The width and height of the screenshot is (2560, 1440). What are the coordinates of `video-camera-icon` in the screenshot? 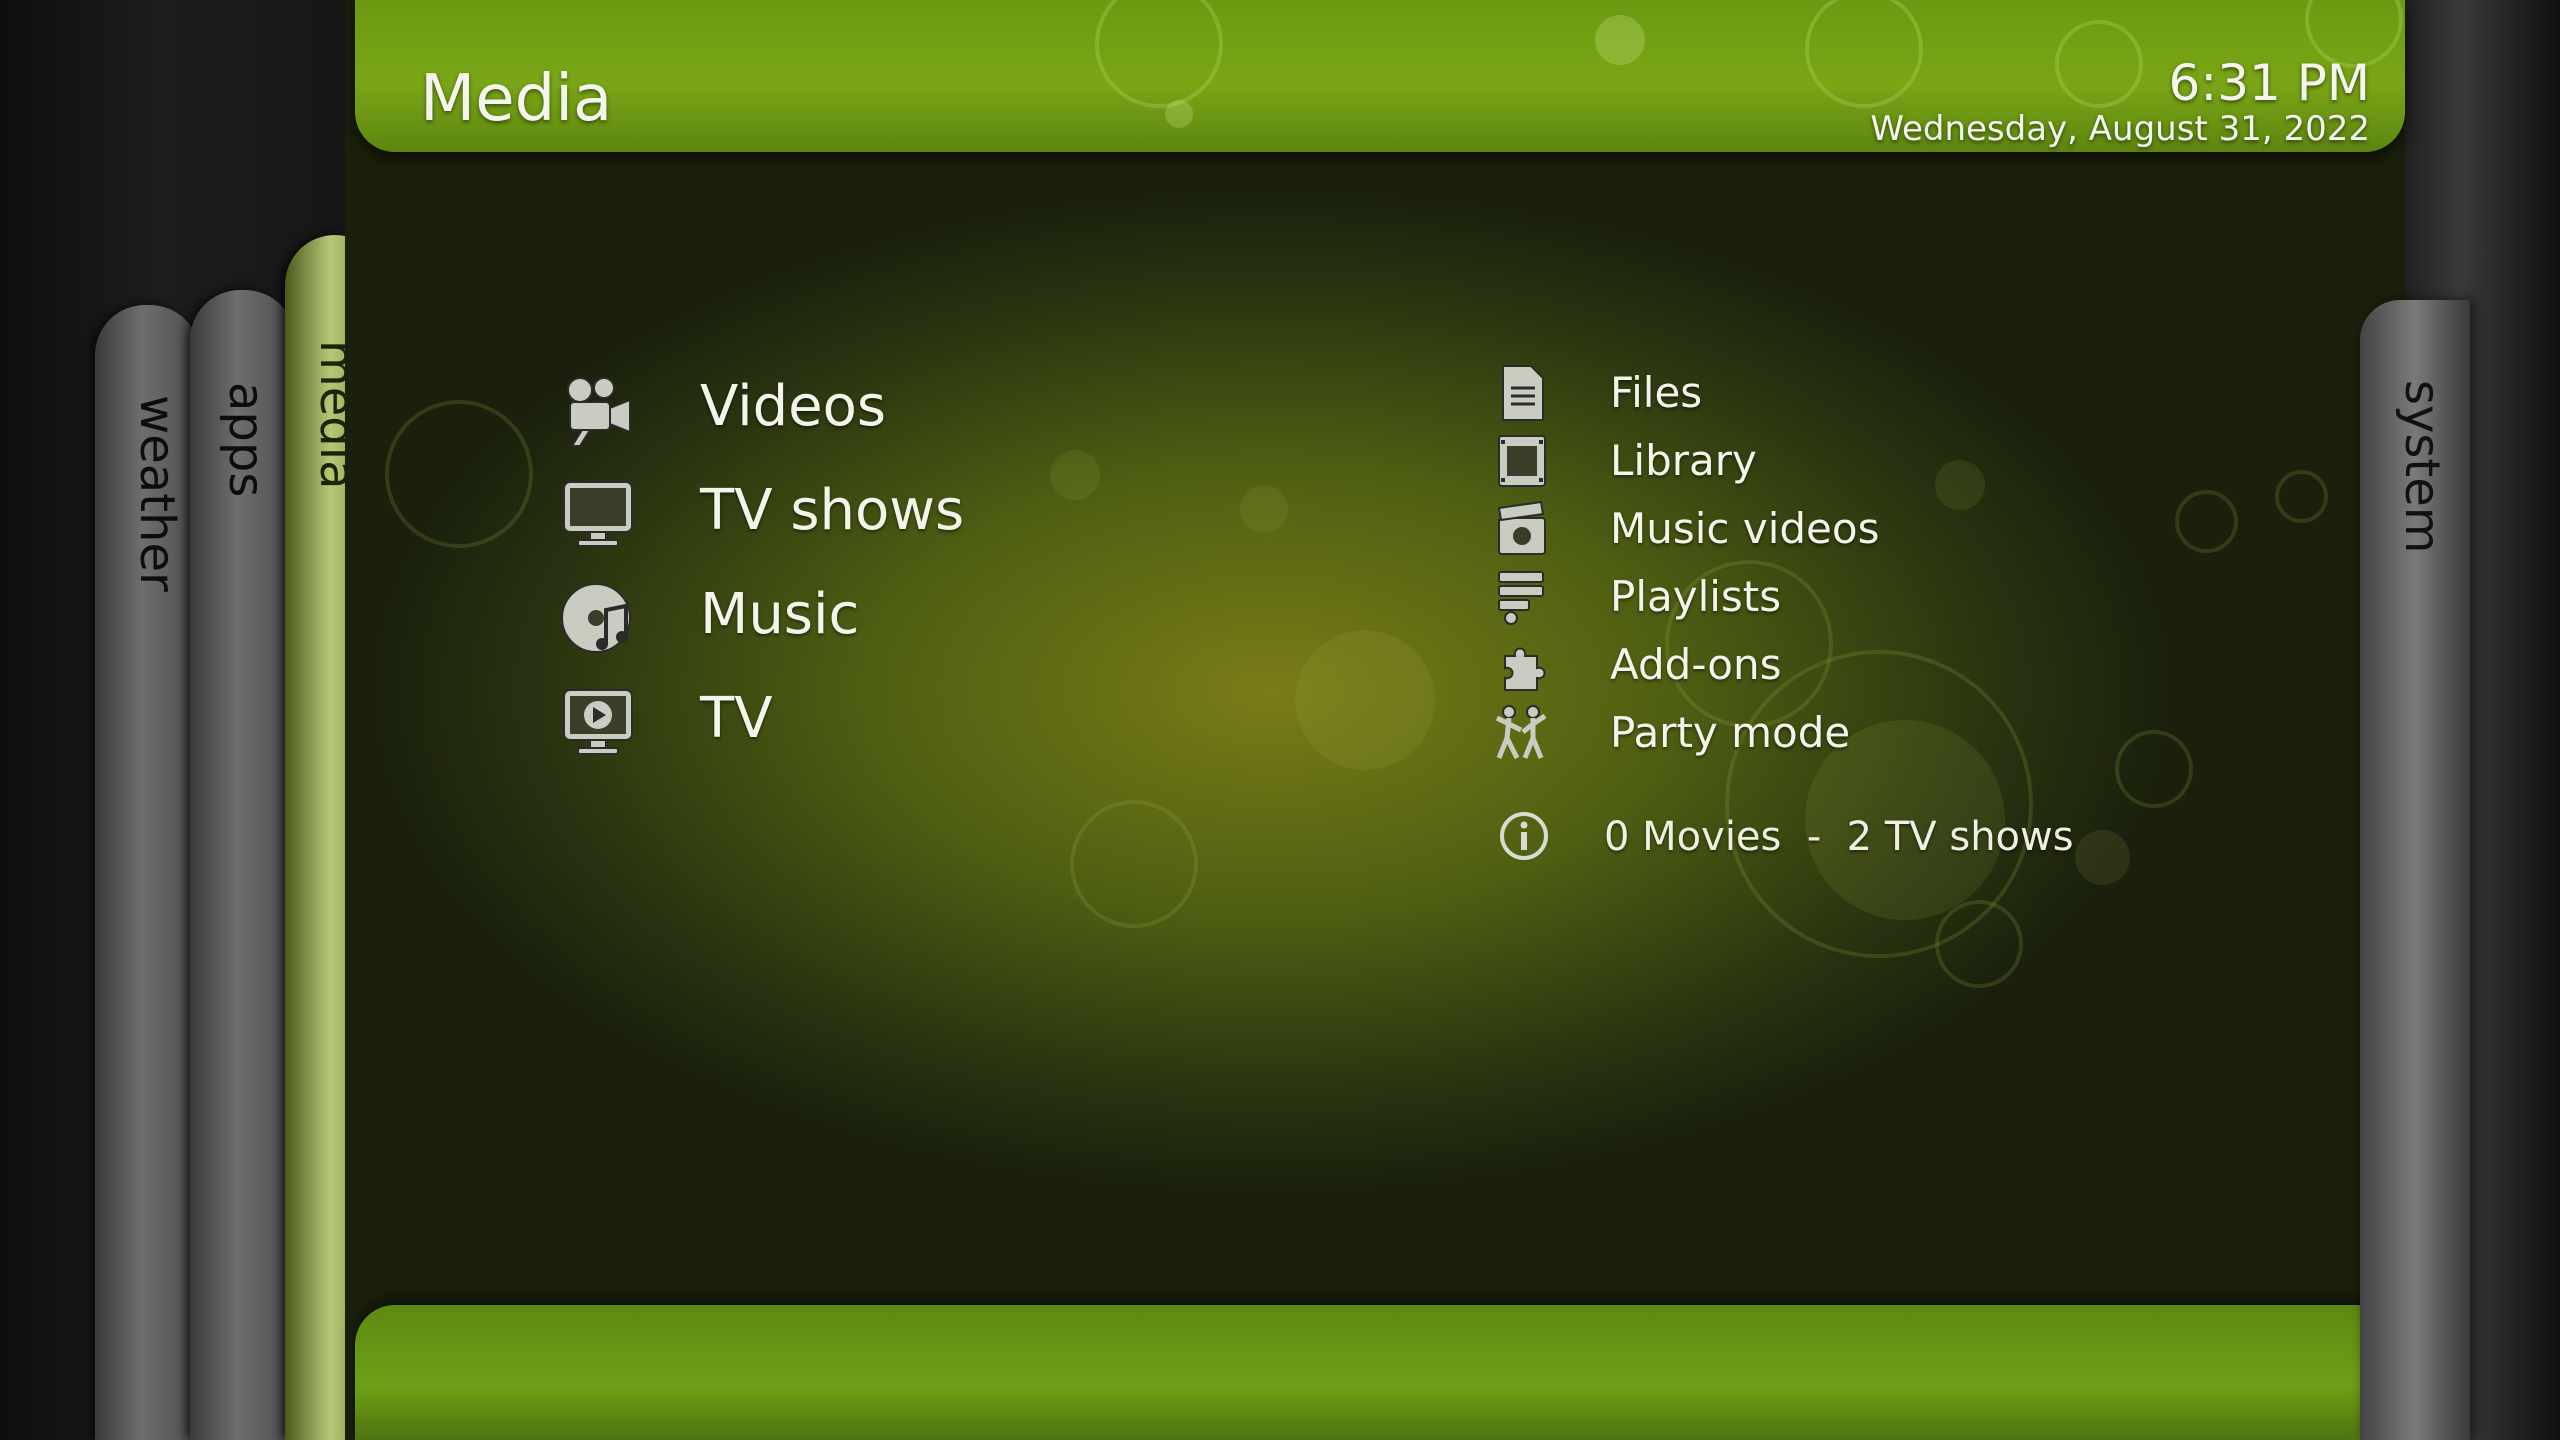 It's located at (599, 412).